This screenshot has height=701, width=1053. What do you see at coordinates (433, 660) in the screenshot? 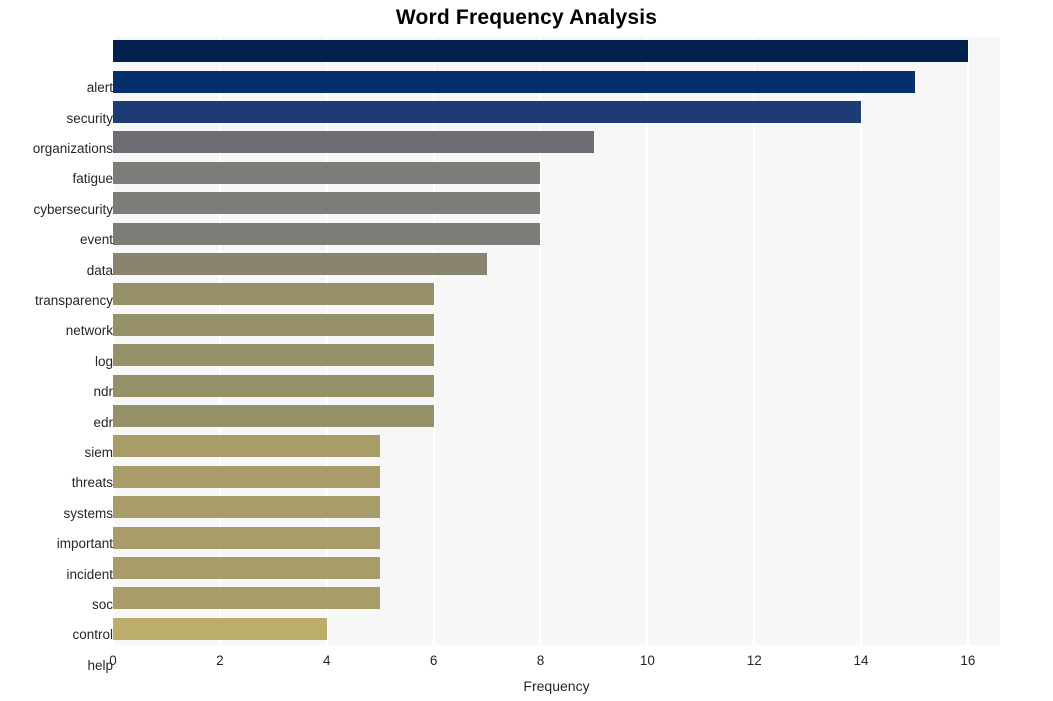
I see `x-tick-label-6: 6` at bounding box center [433, 660].